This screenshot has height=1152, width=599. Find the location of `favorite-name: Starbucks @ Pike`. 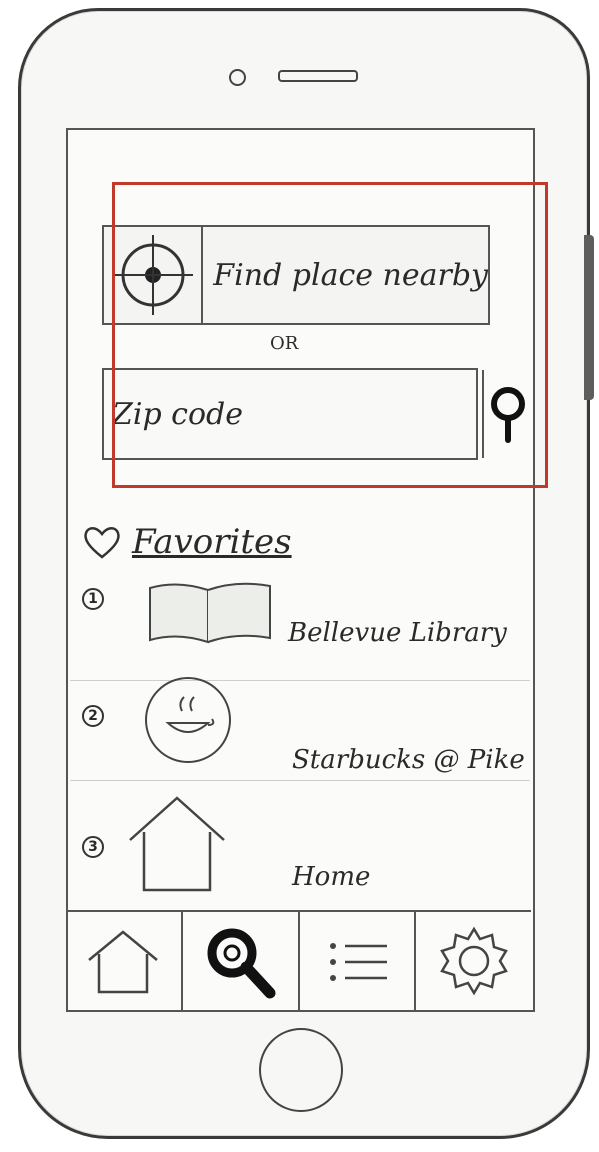

favorite-name: Starbucks @ Pike is located at coordinates (408, 760).